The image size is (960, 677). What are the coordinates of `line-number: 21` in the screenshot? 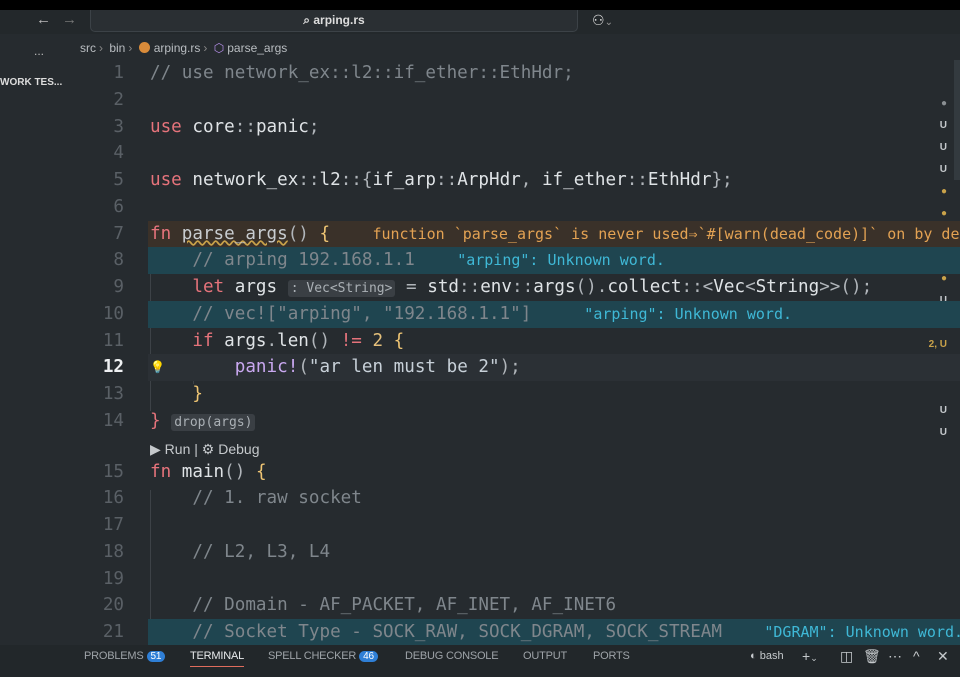 It's located at (113, 632).